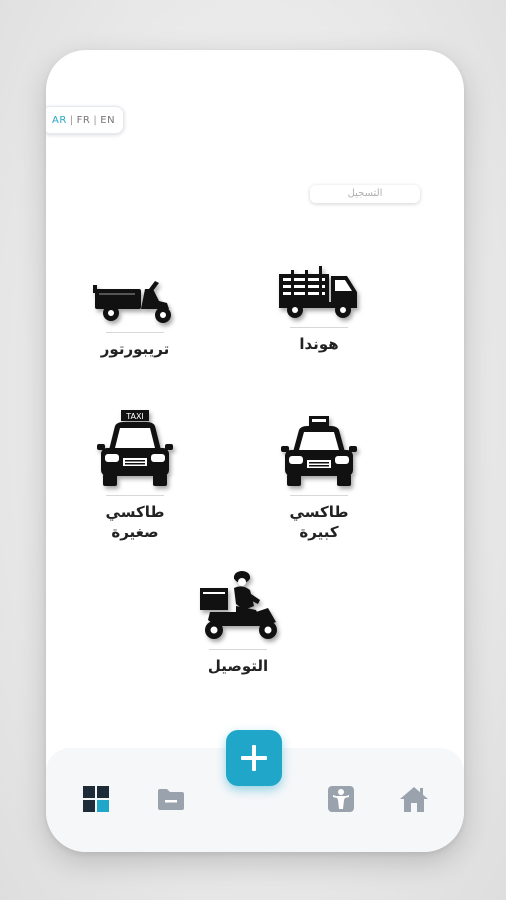 This screenshot has height=900, width=506. What do you see at coordinates (107, 120) in the screenshot?
I see `lang-en: EN` at bounding box center [107, 120].